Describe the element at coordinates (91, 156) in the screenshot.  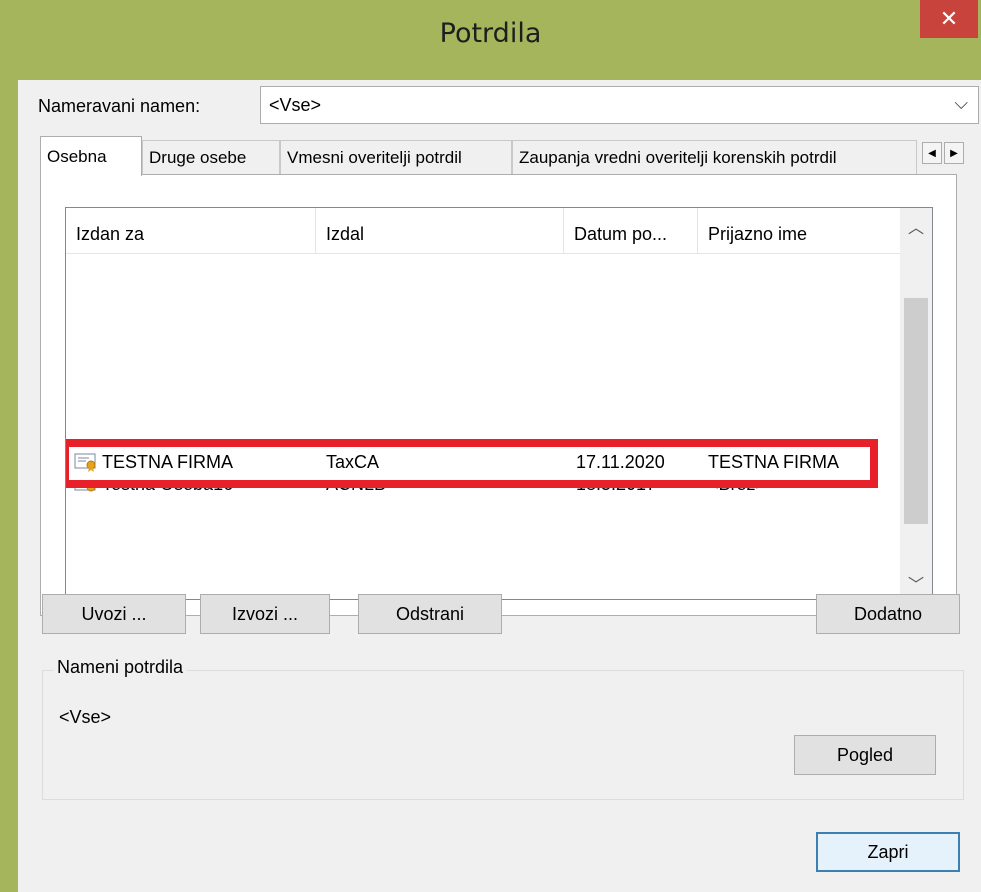
I see `tab-personal: Osebna` at that location.